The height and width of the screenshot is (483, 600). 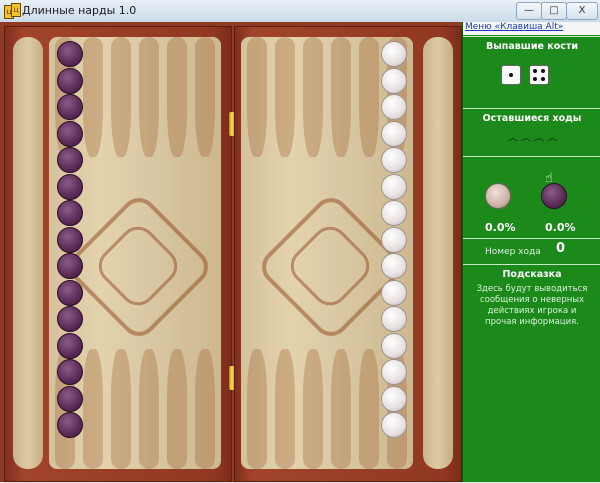 What do you see at coordinates (554, 11) in the screenshot?
I see `maximize-button: □` at bounding box center [554, 11].